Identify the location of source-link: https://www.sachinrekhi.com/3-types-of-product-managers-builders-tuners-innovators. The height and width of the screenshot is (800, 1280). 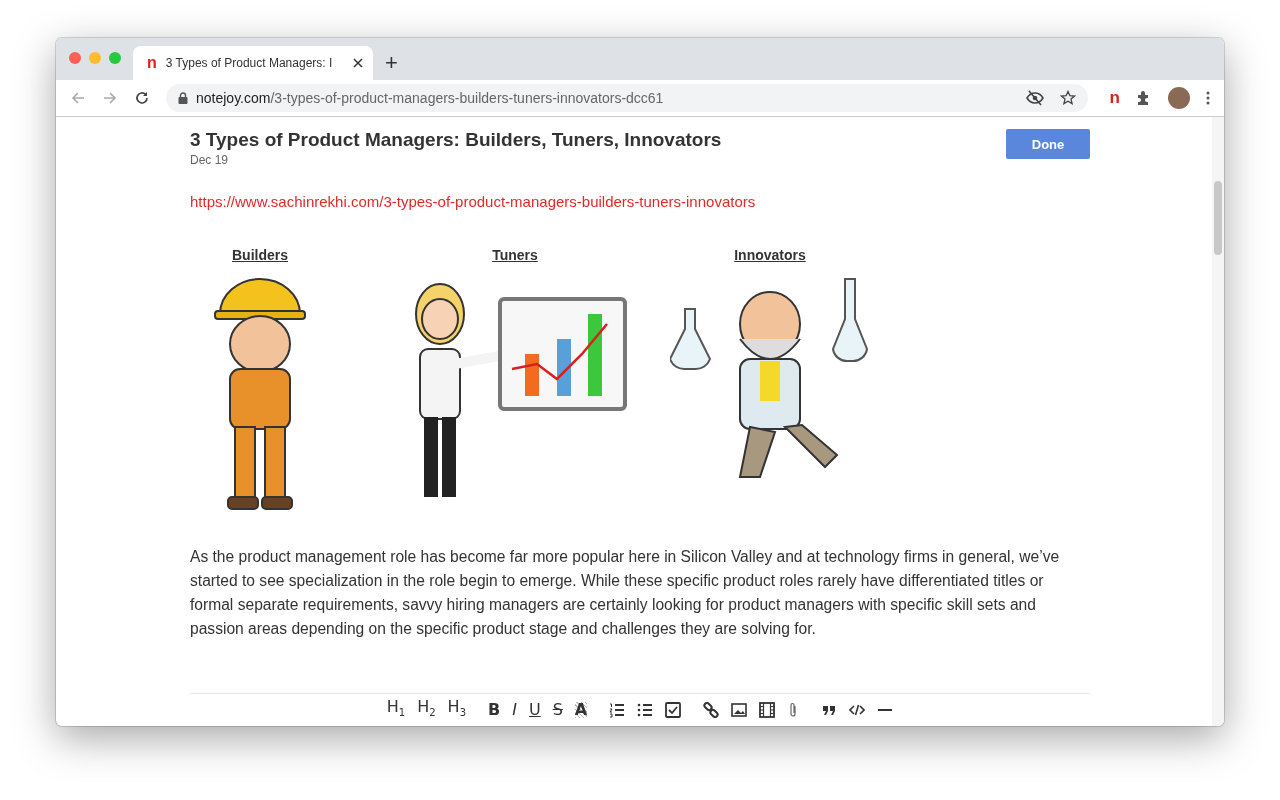
(473, 201).